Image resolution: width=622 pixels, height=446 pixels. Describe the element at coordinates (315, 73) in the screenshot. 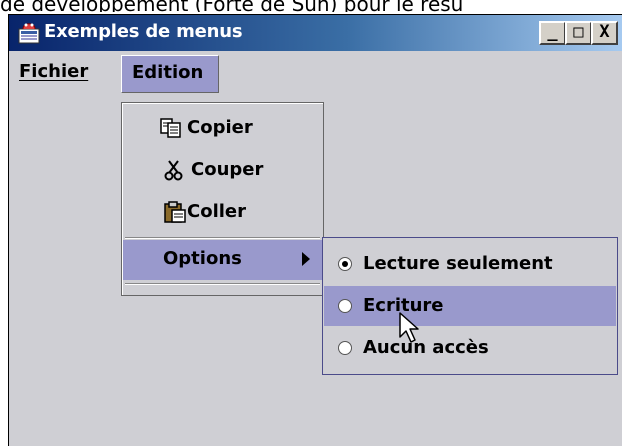

I see `menu-bar: Fichier Edition` at that location.